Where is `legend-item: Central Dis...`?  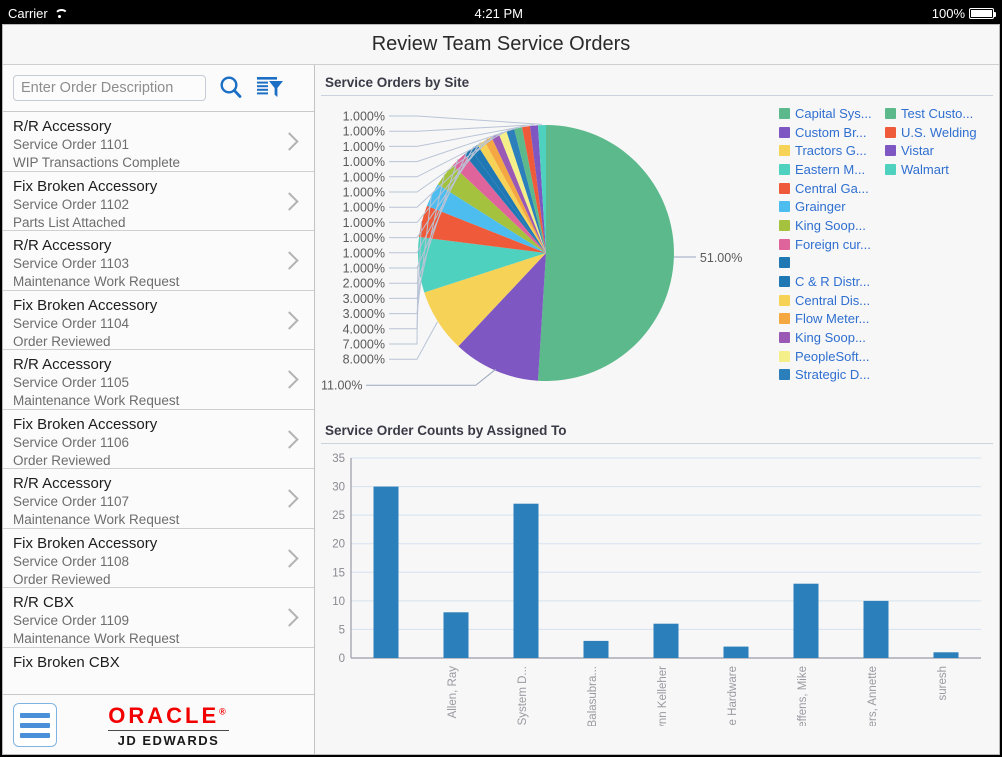
legend-item: Central Dis... is located at coordinates (832, 300).